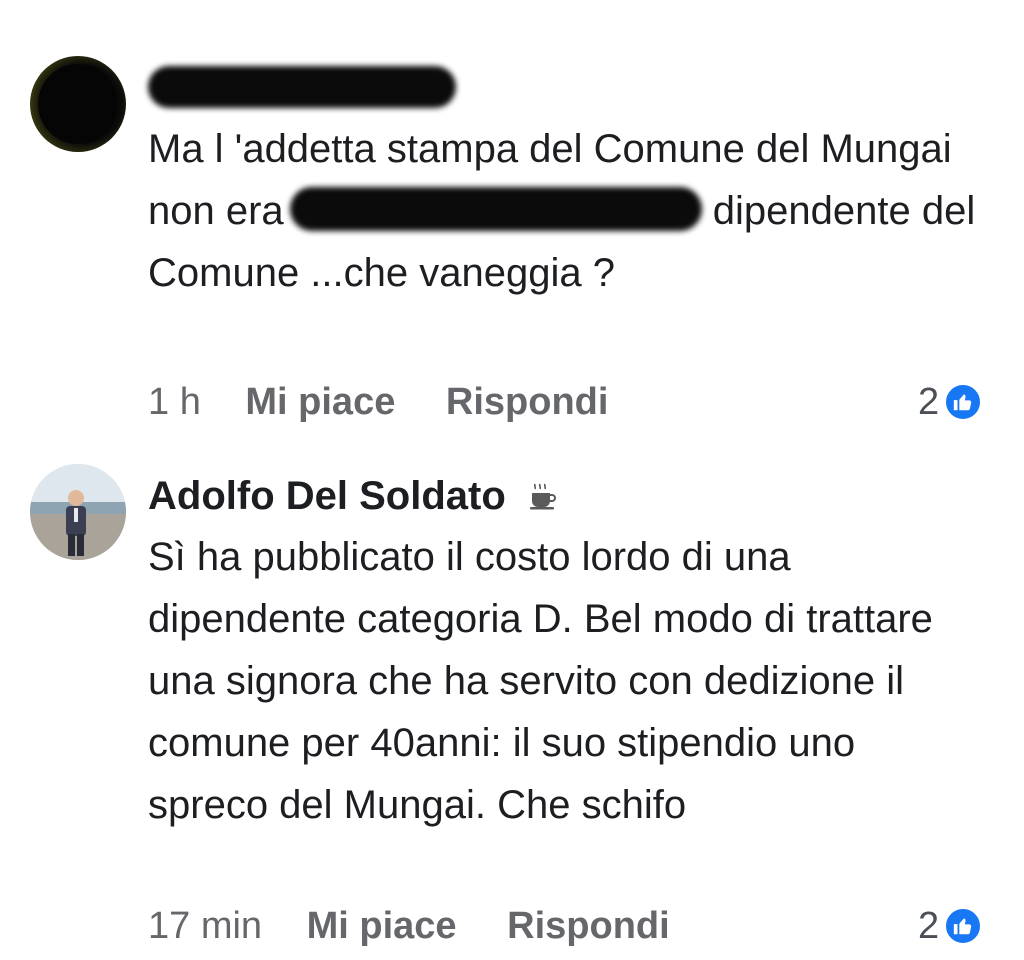 This screenshot has height=960, width=1024. What do you see at coordinates (205, 926) in the screenshot?
I see `timestamp: 17 min` at bounding box center [205, 926].